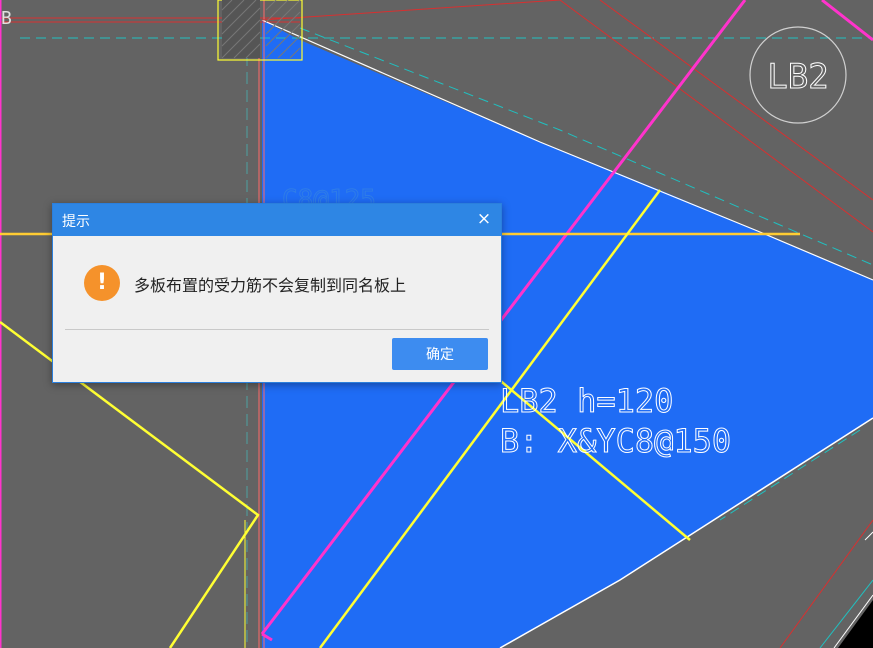  I want to click on slab-circle-label: LB2, so click(797, 77).